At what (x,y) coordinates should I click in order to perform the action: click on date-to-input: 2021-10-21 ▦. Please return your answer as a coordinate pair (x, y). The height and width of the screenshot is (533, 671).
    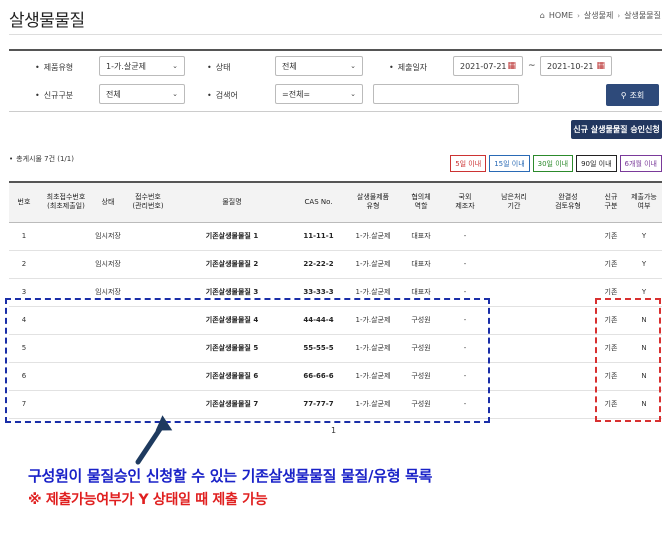
    Looking at the image, I should click on (576, 66).